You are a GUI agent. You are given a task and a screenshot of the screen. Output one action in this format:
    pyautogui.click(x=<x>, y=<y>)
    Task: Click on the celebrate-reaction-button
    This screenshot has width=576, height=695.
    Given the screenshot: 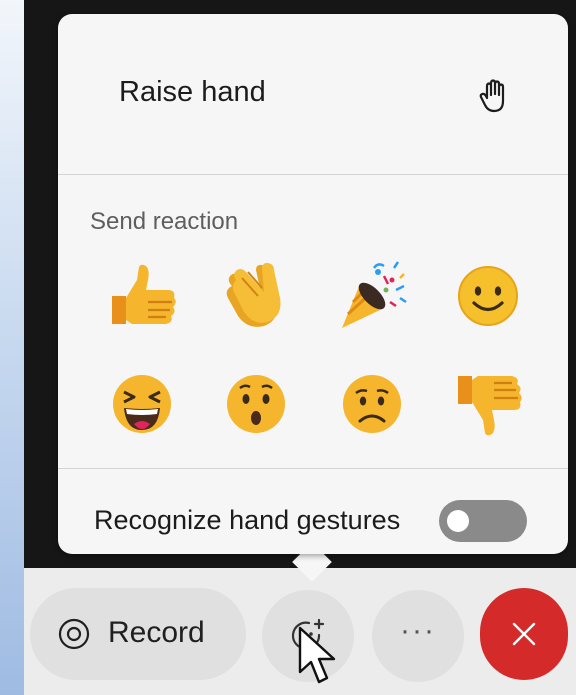 What is the action you would take?
    pyautogui.click(x=372, y=296)
    